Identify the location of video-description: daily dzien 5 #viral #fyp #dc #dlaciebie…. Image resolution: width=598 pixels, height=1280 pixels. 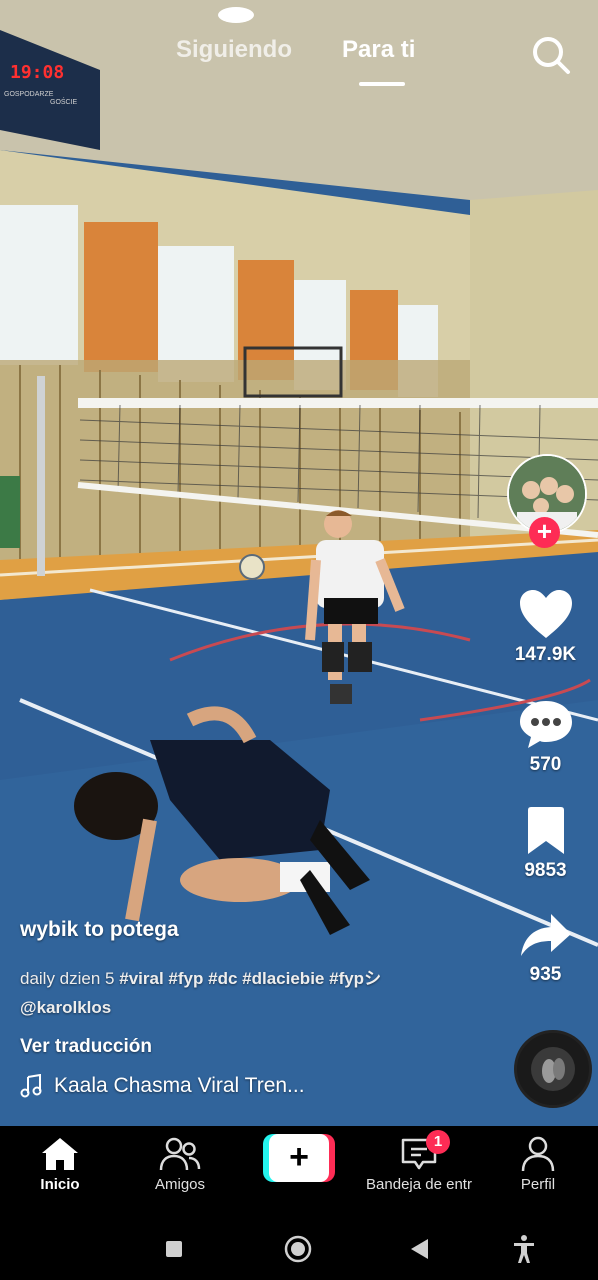
(240, 993).